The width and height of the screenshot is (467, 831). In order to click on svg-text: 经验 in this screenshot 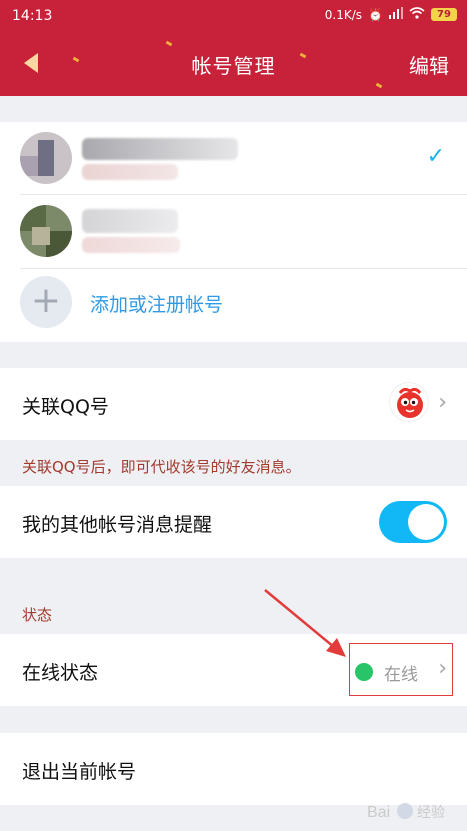, I will do `click(431, 812)`.